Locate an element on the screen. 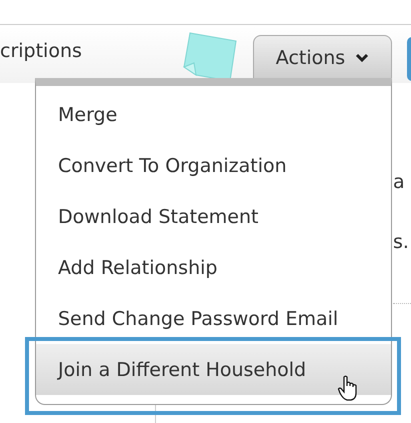 Image resolution: width=411 pixels, height=423 pixels. tab: criptions is located at coordinates (41, 43).